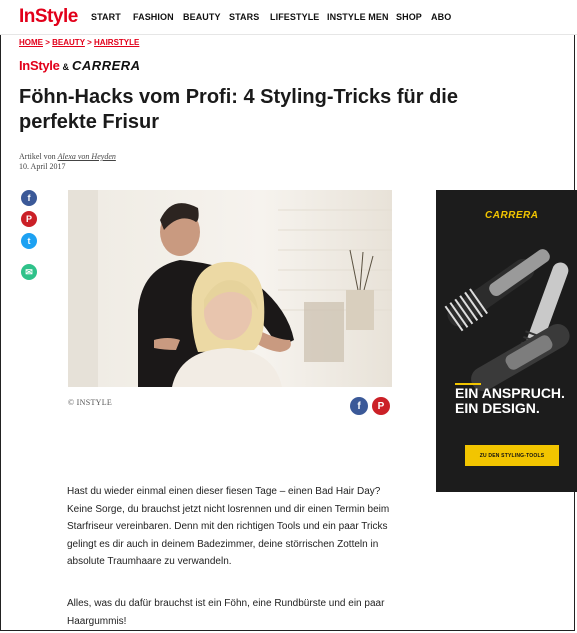 Image resolution: width=577 pixels, height=633 pixels. What do you see at coordinates (29, 241) in the screenshot?
I see `twitter-icon: t` at bounding box center [29, 241].